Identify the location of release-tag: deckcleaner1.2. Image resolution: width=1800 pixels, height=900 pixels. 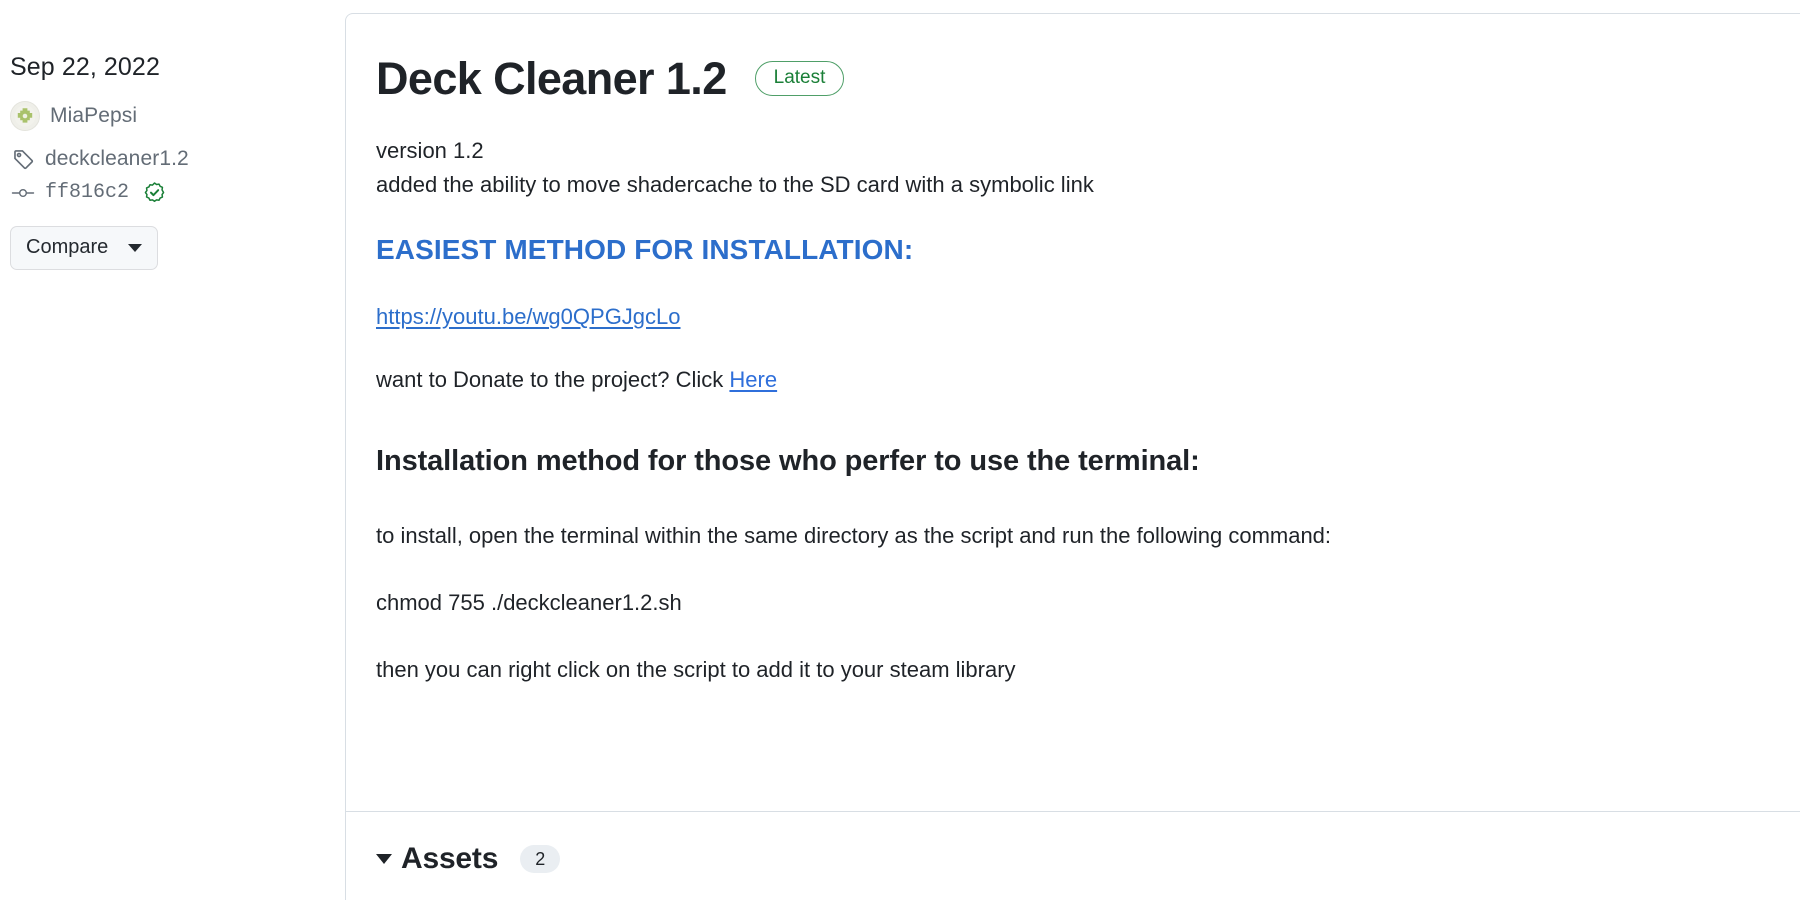
(175, 159).